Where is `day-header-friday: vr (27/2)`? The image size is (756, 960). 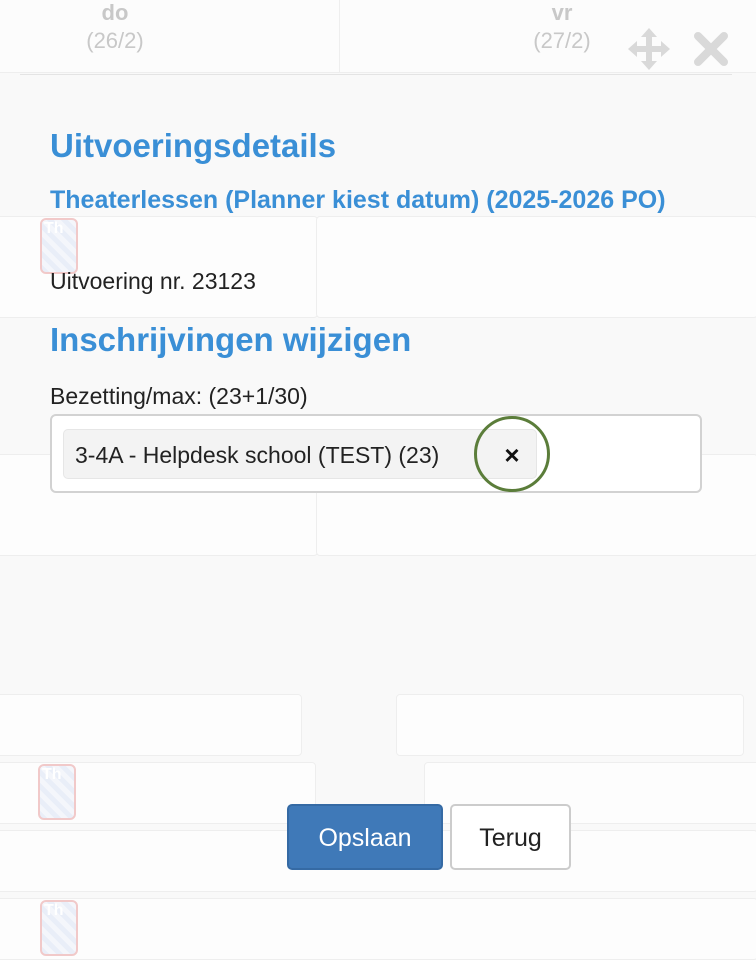
day-header-friday: vr (27/2) is located at coordinates (562, 28).